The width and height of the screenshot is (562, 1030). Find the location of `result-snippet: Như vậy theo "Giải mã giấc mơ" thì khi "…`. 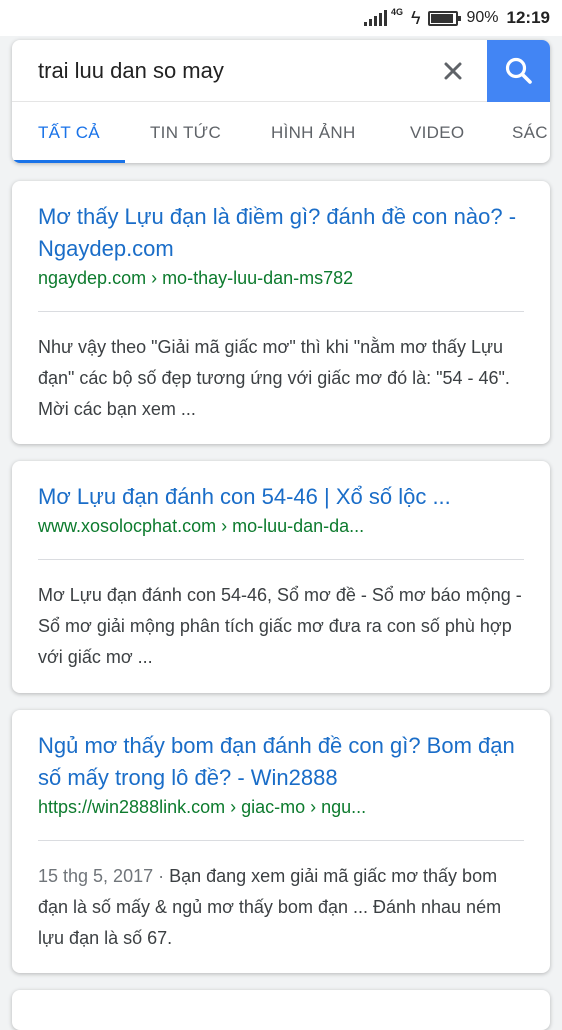

result-snippet: Như vậy theo "Giải mã giấc mơ" thì khi "… is located at coordinates (281, 378).